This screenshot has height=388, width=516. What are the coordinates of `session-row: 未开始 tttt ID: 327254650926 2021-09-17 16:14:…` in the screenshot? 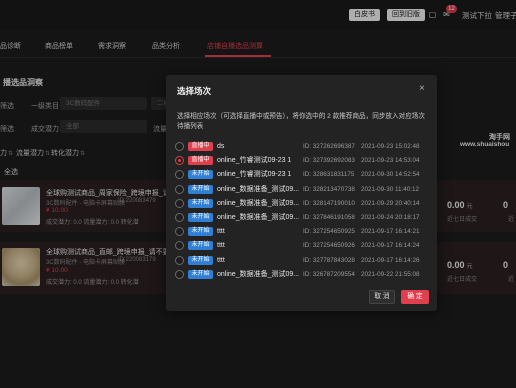 It's located at (303, 245).